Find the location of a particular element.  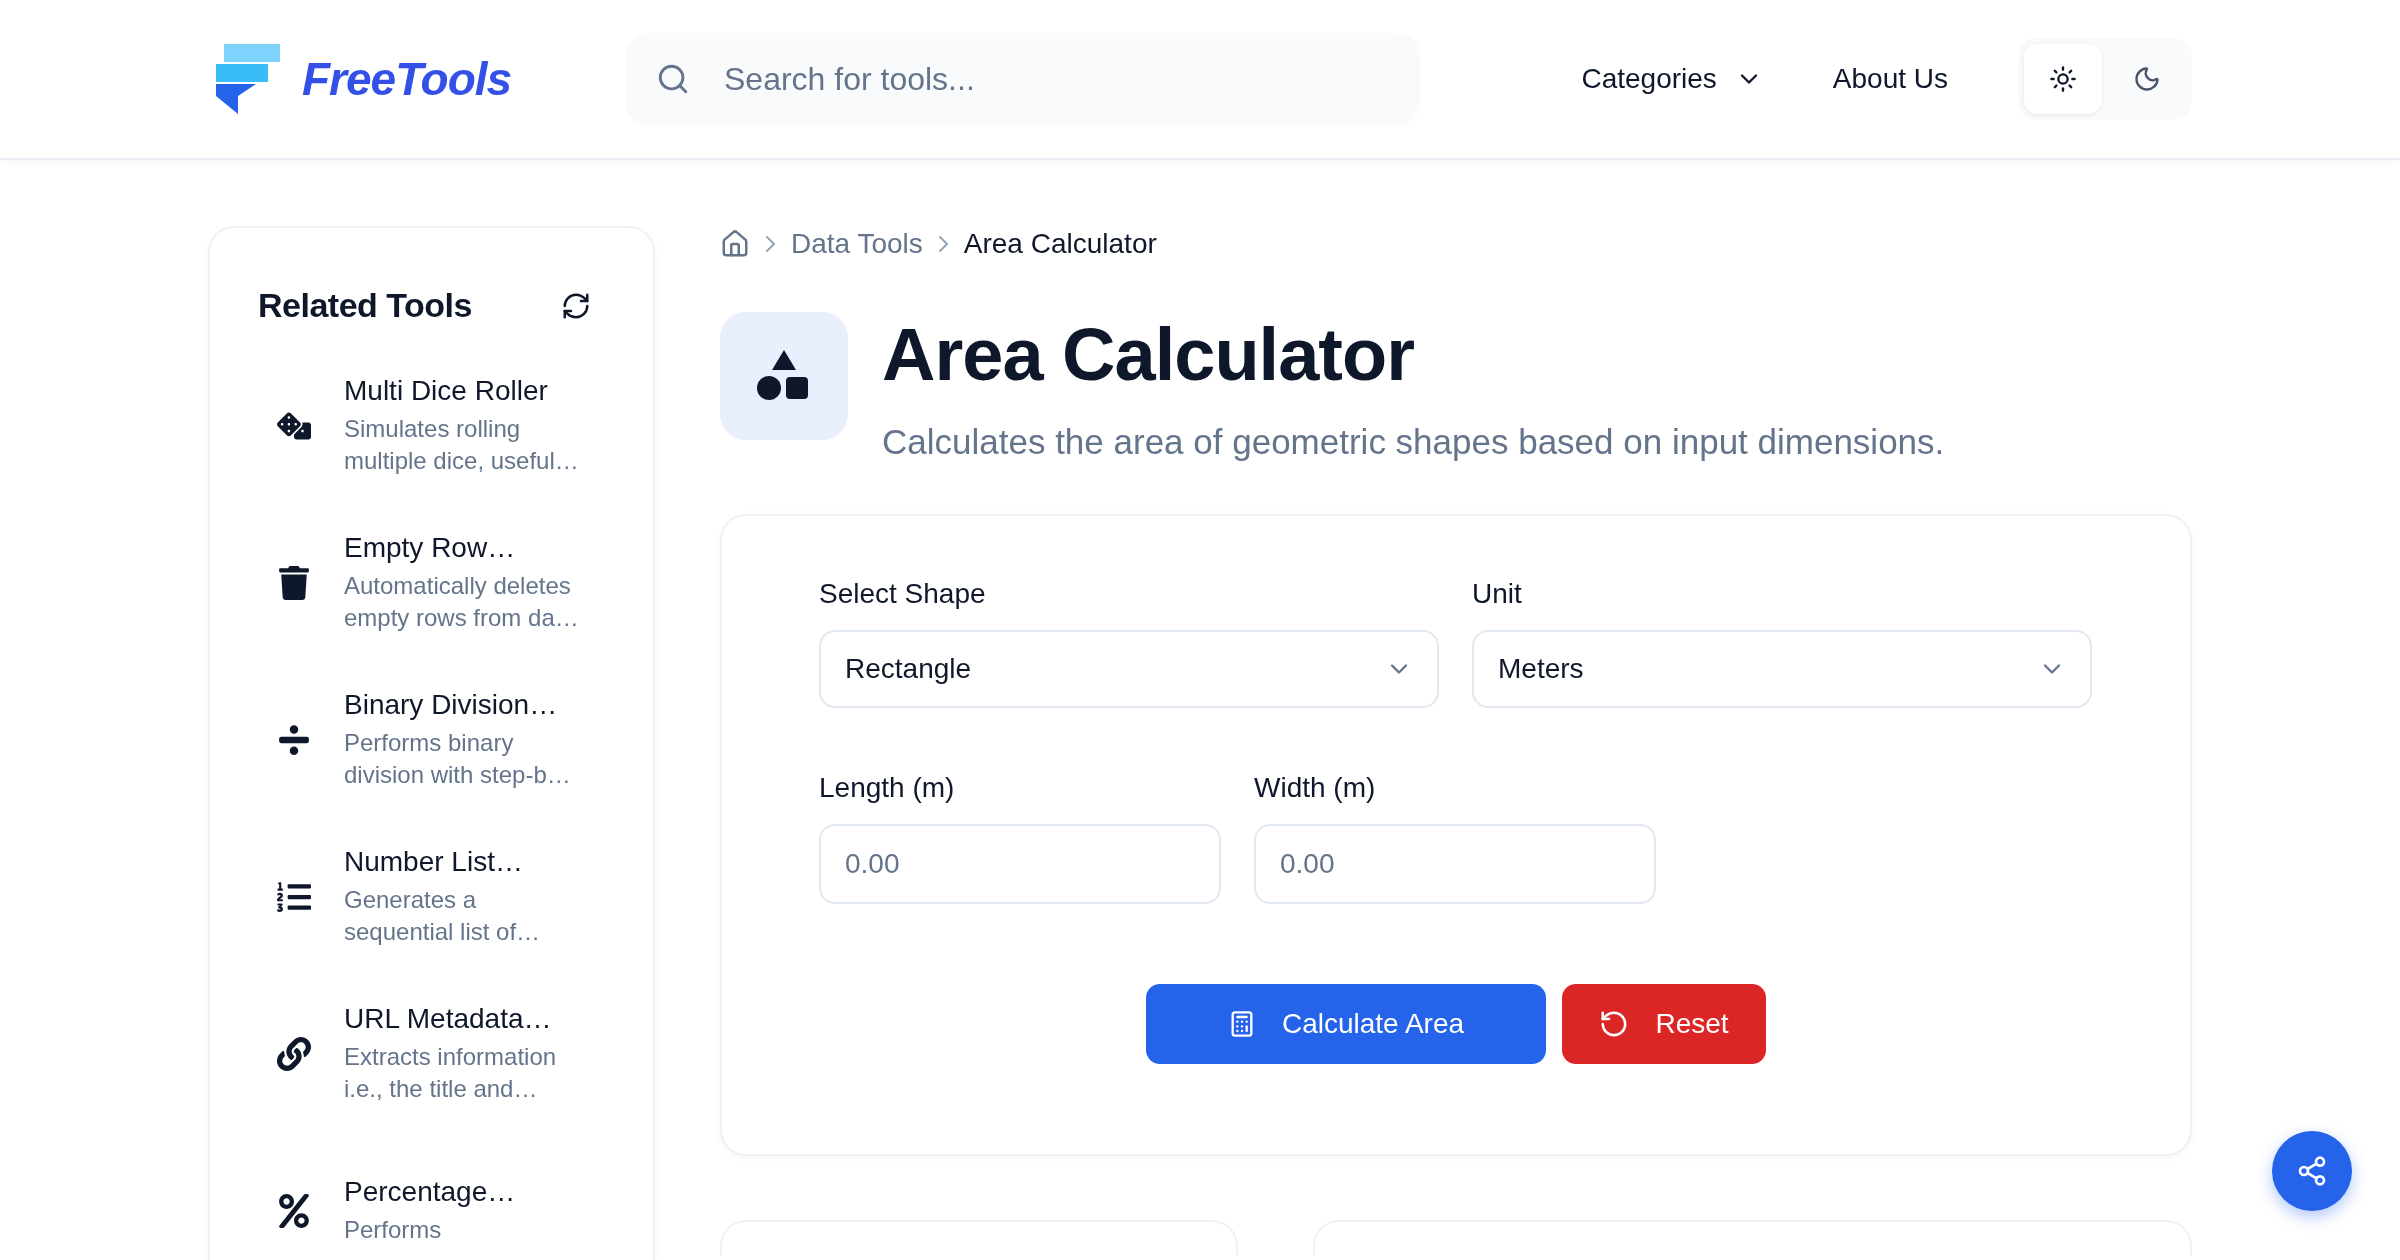

tool-title: Multi Dice Roller is located at coordinates (446, 390).